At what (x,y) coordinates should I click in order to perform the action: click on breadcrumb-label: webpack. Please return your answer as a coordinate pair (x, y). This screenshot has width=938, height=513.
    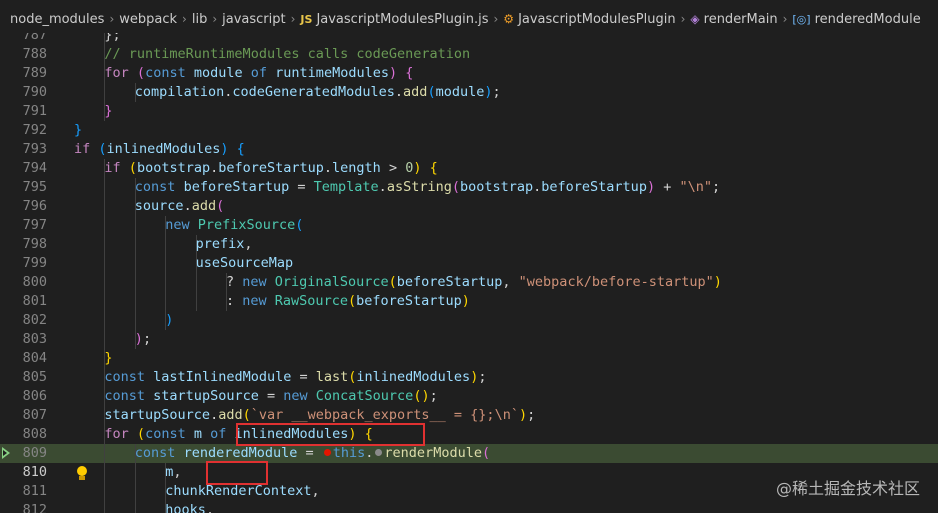
    Looking at the image, I should click on (148, 19).